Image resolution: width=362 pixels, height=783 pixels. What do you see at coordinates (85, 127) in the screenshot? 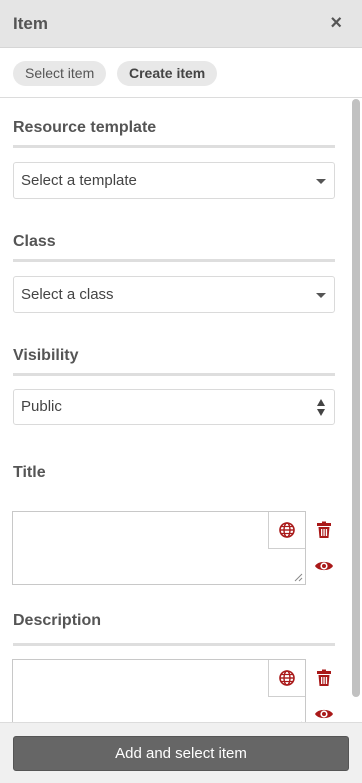
I see `resource-template-label: Resource template` at bounding box center [85, 127].